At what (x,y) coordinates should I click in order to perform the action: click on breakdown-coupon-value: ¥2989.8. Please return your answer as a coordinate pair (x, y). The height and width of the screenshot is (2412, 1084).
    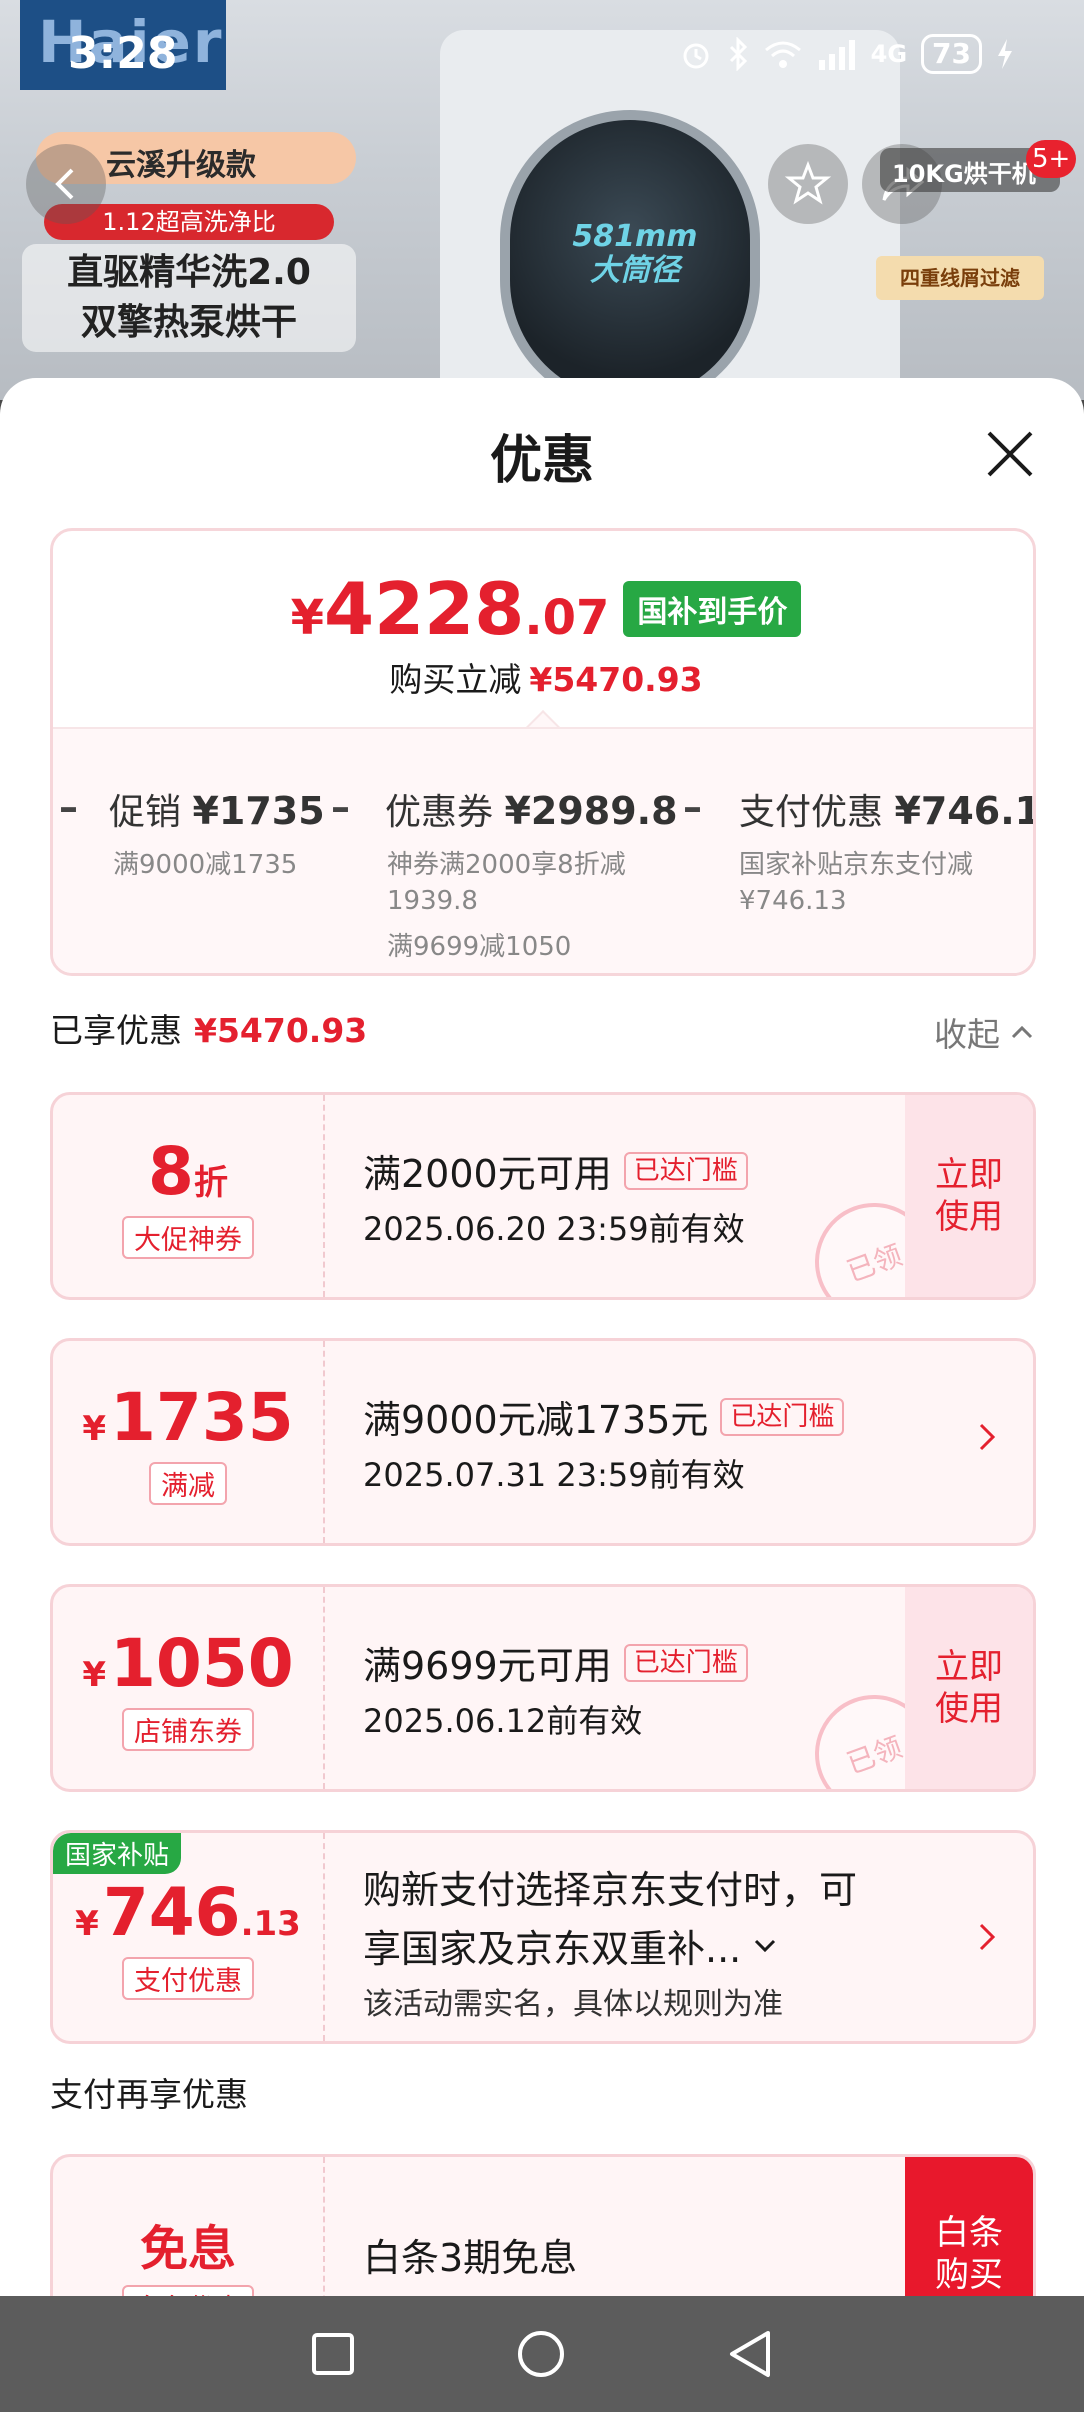
    Looking at the image, I should click on (591, 811).